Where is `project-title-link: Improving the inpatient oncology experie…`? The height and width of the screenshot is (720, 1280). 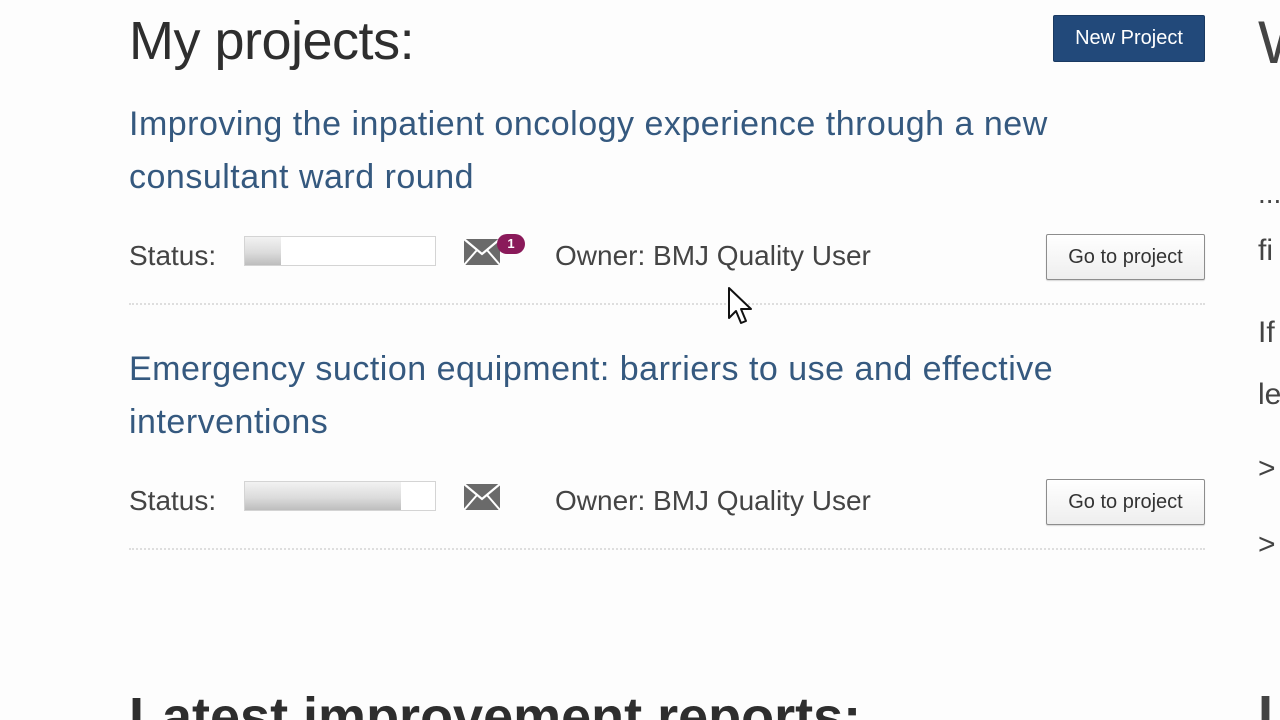
project-title-link: Improving the inpatient oncology experie… is located at coordinates (667, 151).